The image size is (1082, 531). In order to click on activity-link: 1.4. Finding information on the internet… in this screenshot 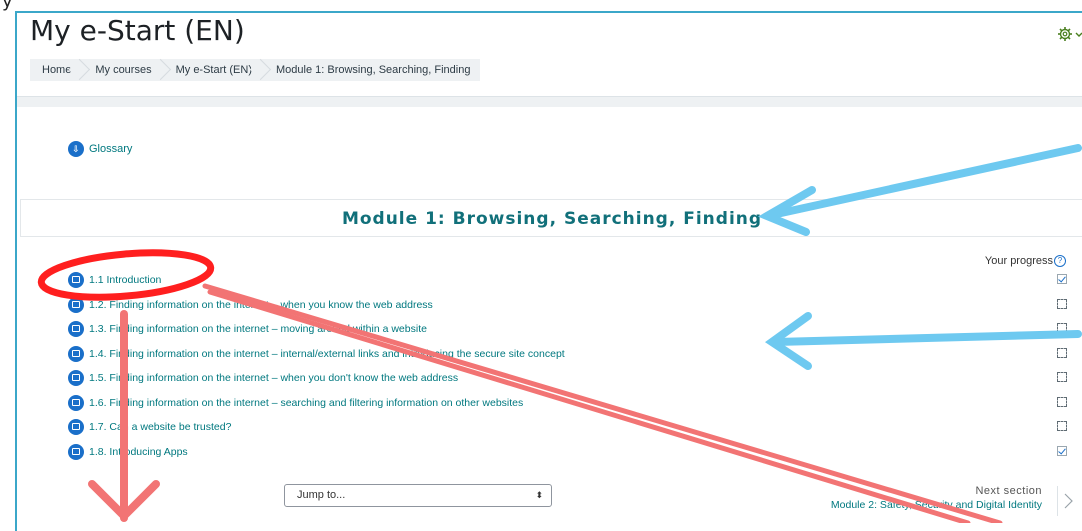, I will do `click(327, 354)`.